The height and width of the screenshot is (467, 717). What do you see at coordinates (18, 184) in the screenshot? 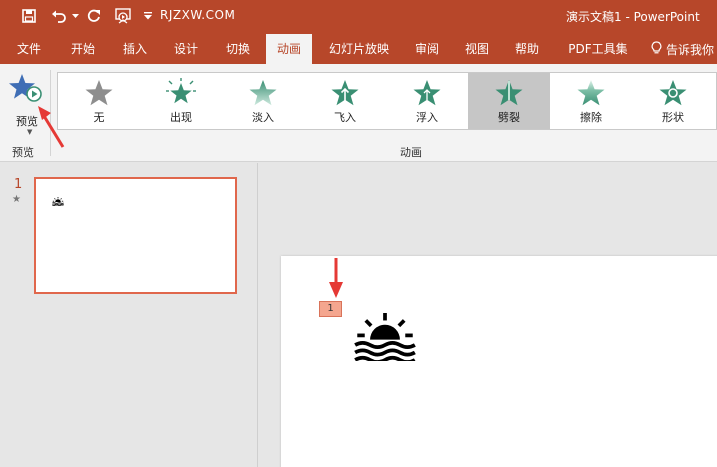
I see `slide-number: 1` at bounding box center [18, 184].